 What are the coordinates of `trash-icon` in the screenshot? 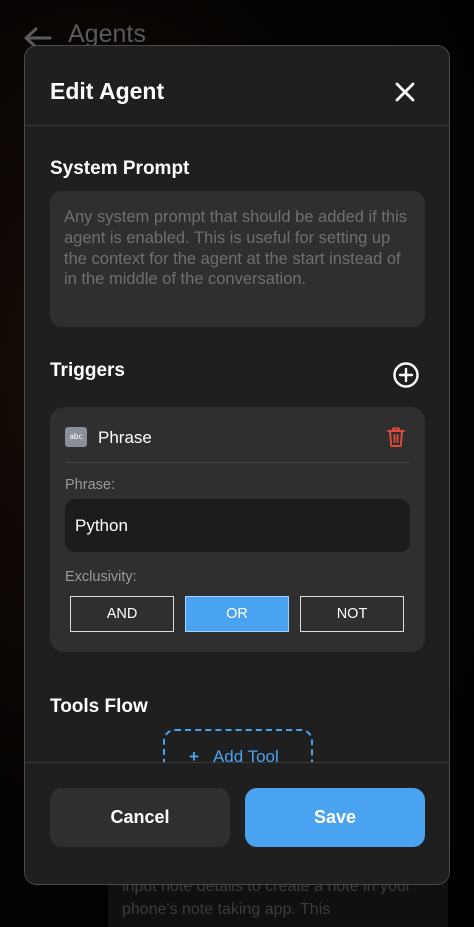 It's located at (396, 437).